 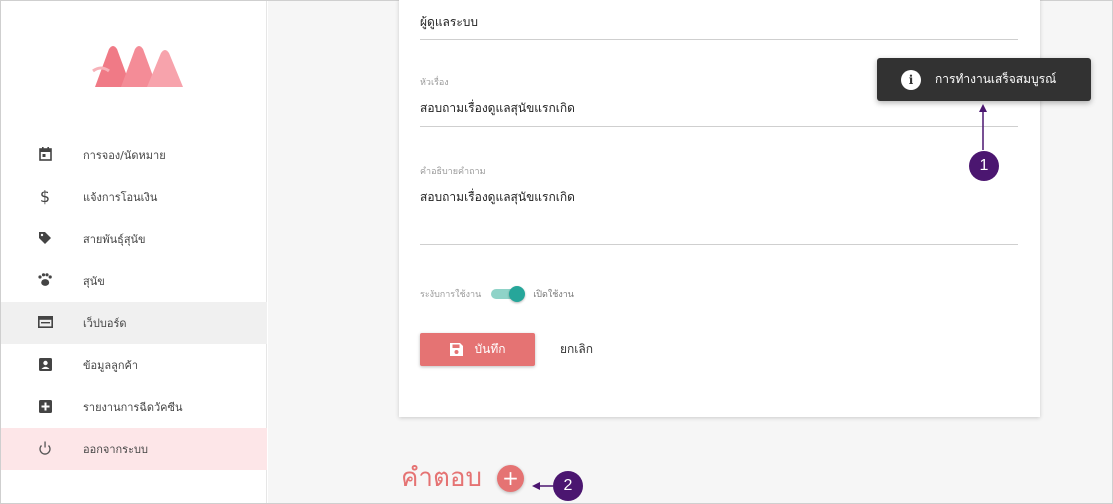 What do you see at coordinates (449, 22) in the screenshot?
I see `author-value: ผู้ดูแลระบบ` at bounding box center [449, 22].